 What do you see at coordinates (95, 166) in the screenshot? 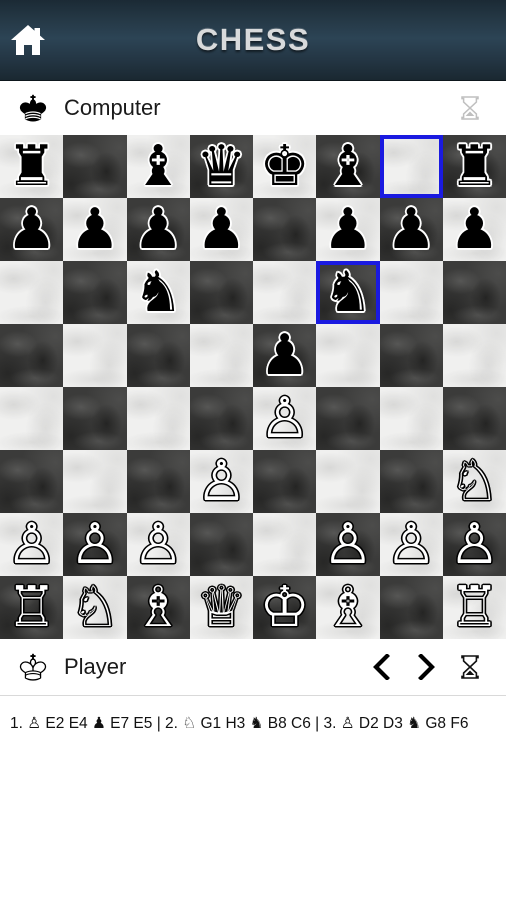
I see `board-square-b8` at bounding box center [95, 166].